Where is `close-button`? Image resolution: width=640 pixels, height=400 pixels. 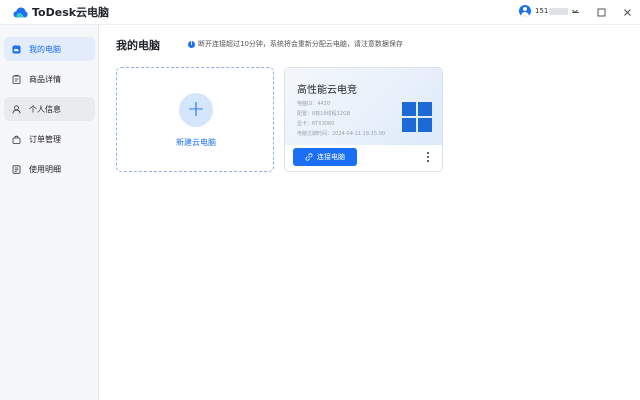 close-button is located at coordinates (627, 12).